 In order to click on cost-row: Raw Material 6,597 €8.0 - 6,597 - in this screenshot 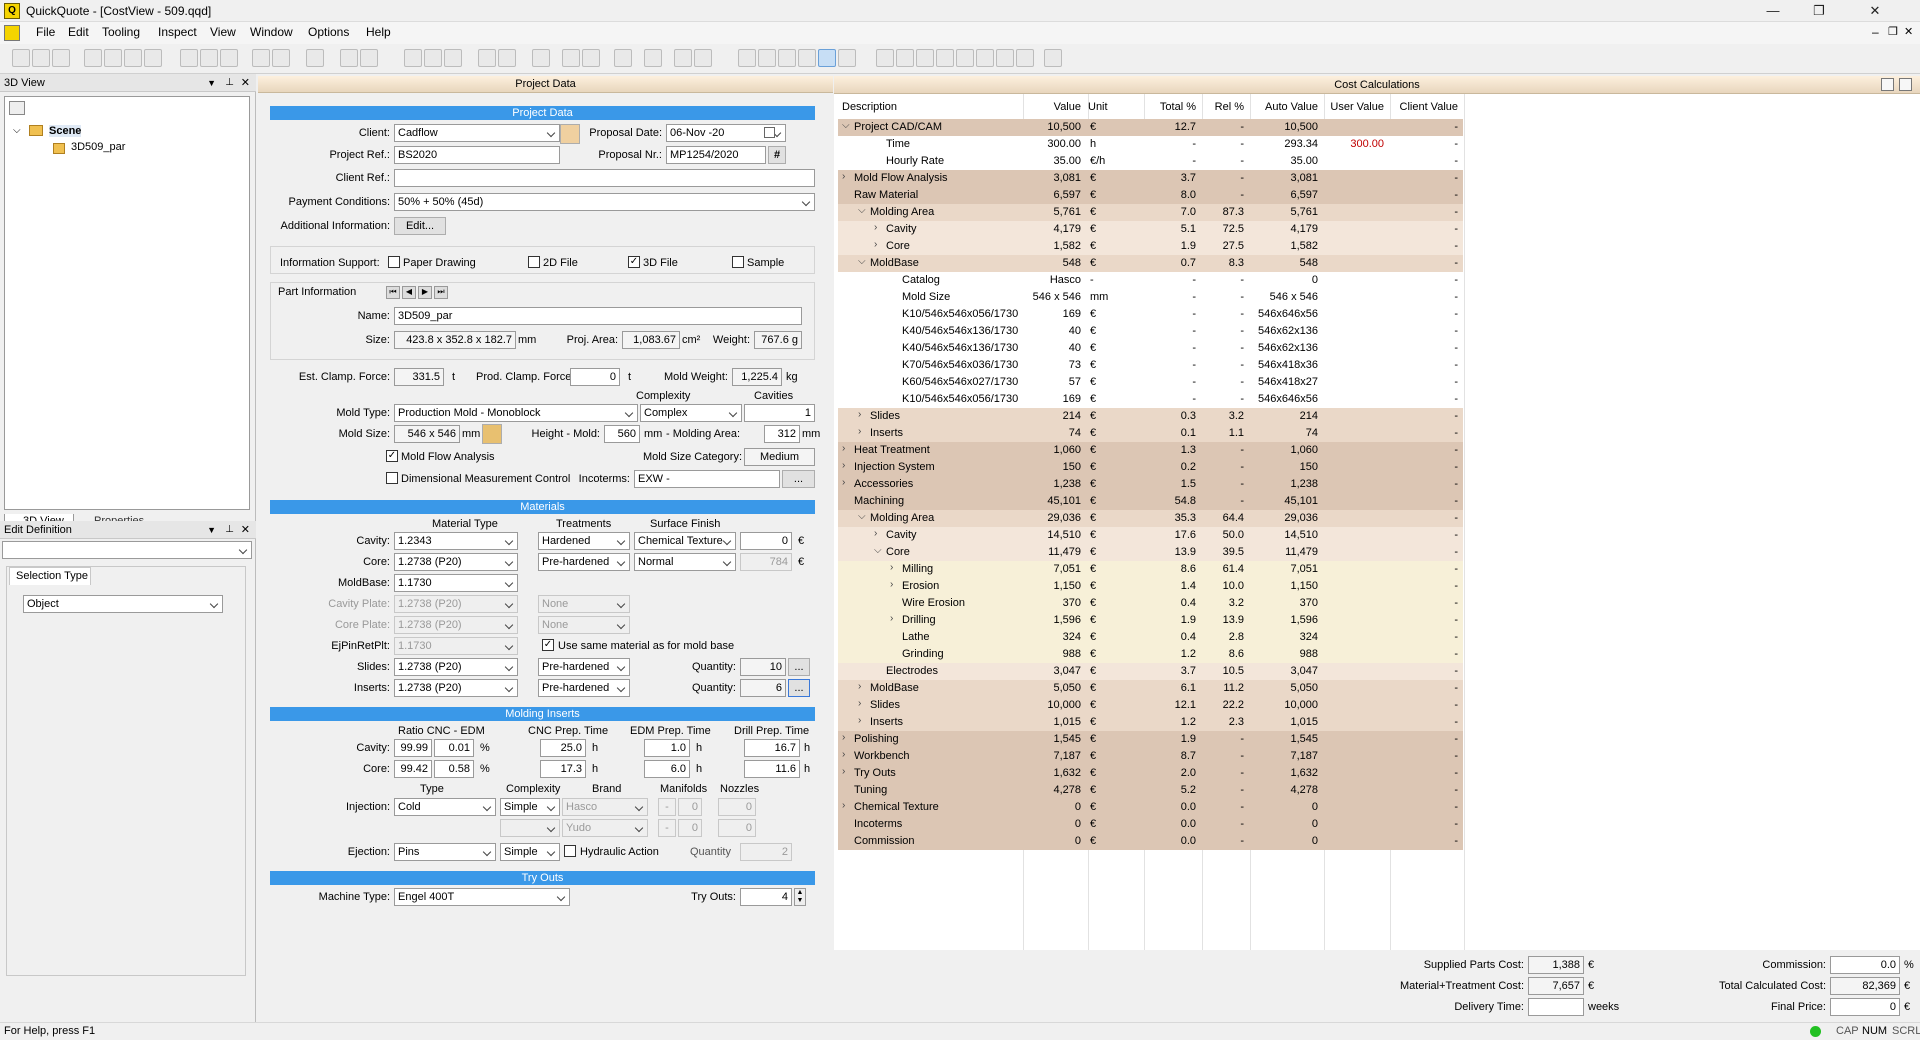, I will do `click(1150, 195)`.